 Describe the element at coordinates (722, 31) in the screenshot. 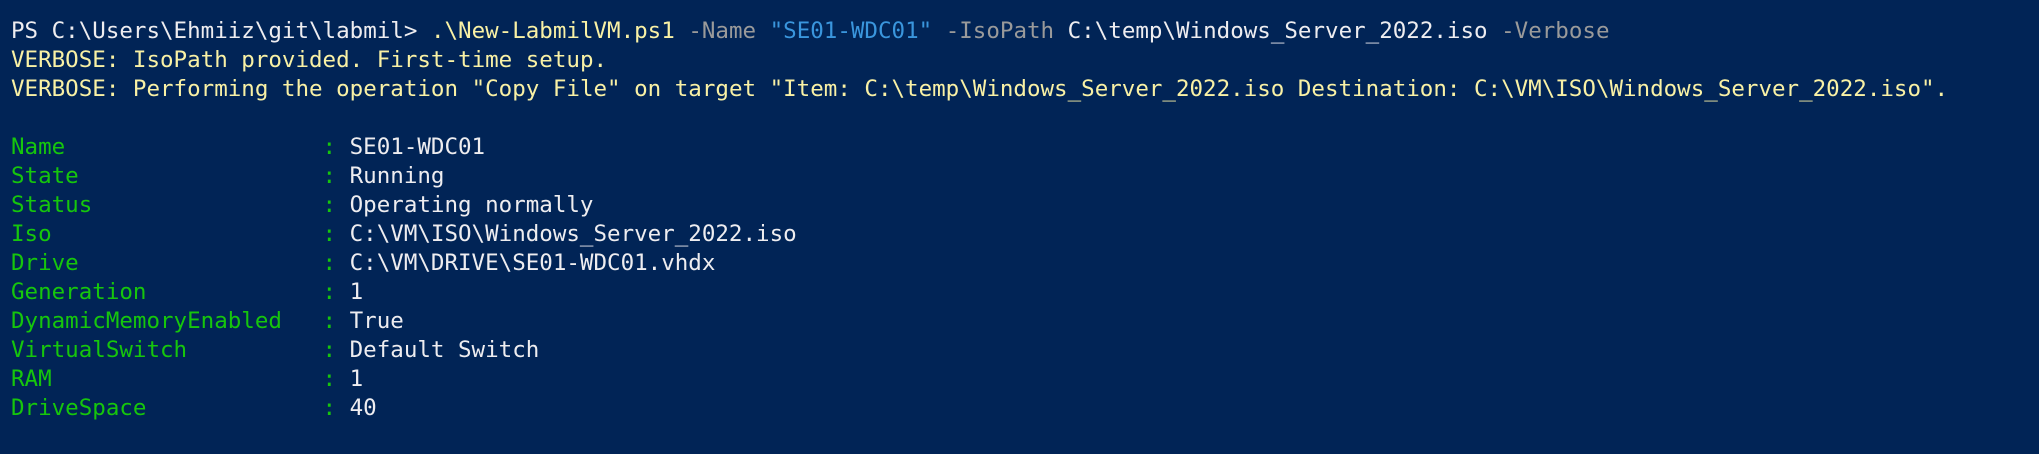

I see `name-parameter: -Name` at that location.